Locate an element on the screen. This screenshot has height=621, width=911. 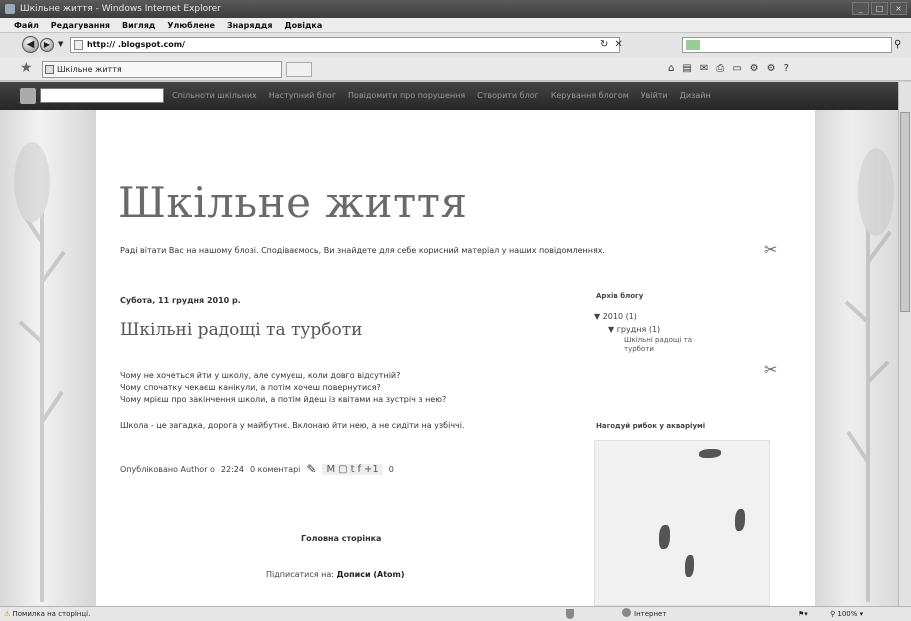
blogger-link: Увійти is located at coordinates (654, 96).